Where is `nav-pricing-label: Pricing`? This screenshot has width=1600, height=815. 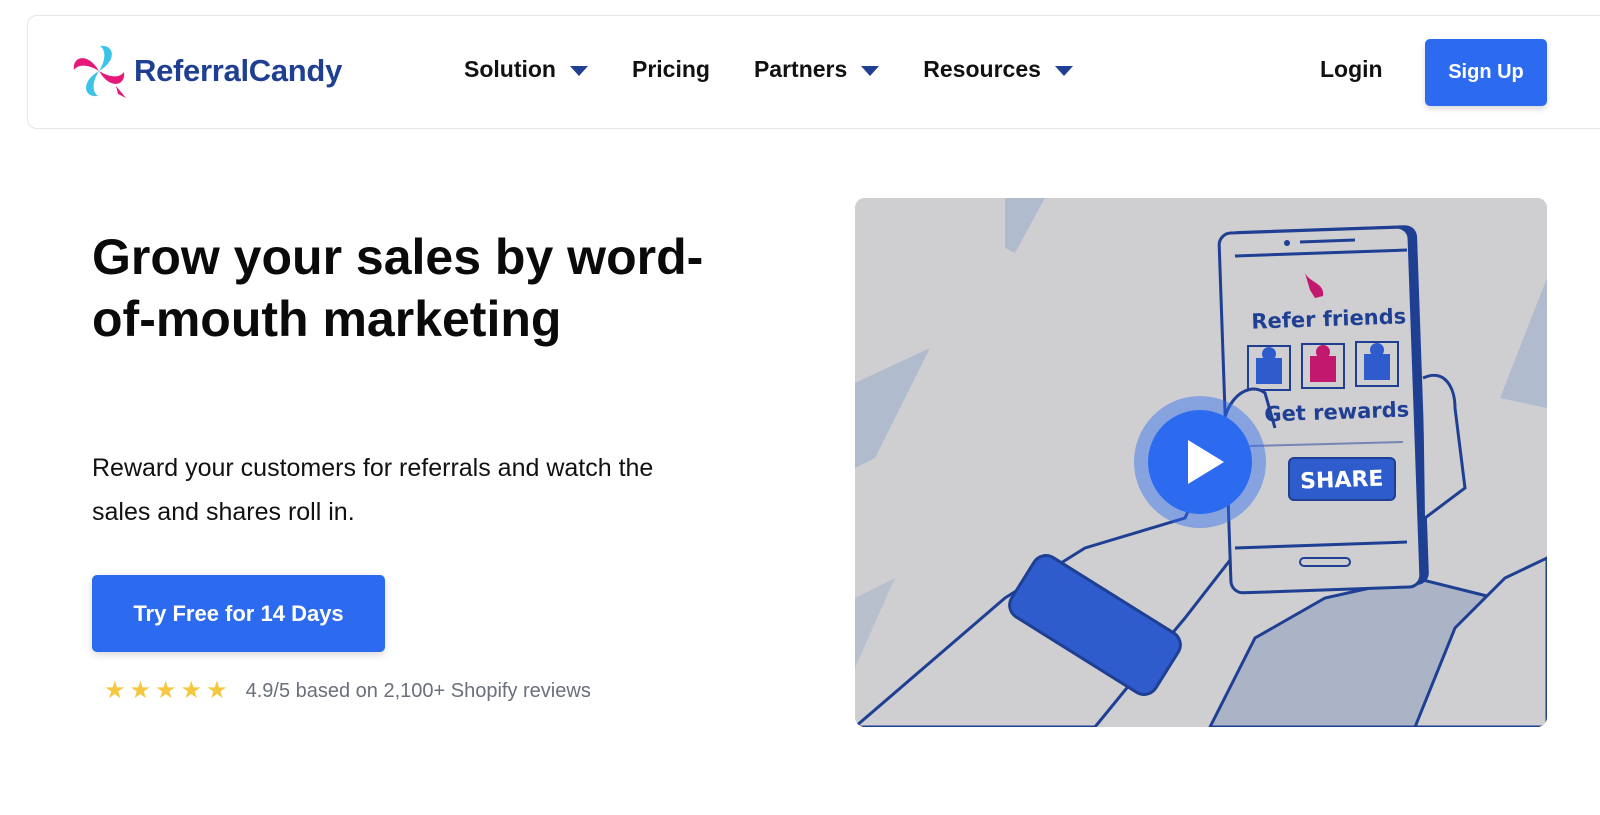 nav-pricing-label: Pricing is located at coordinates (670, 69).